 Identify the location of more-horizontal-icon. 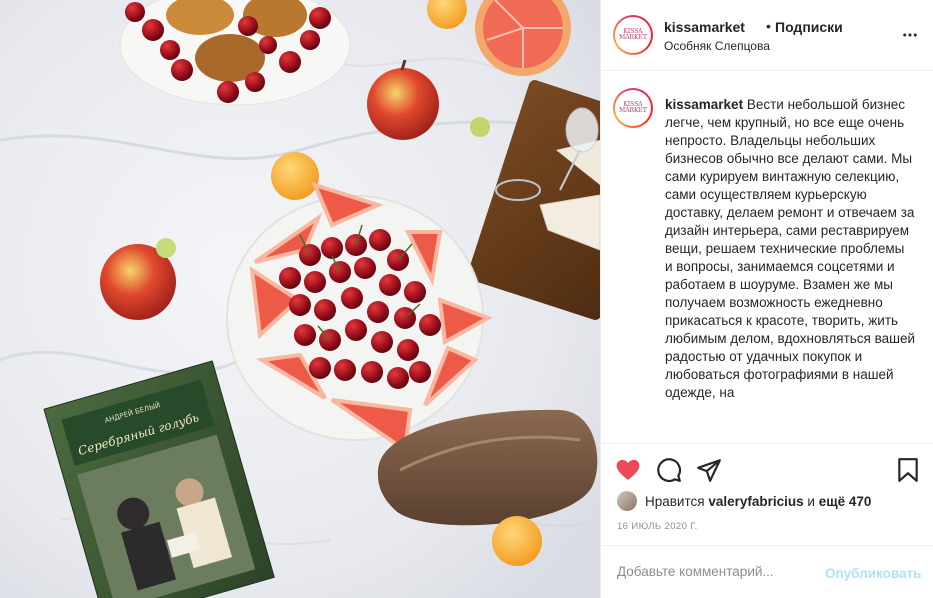
(910, 35).